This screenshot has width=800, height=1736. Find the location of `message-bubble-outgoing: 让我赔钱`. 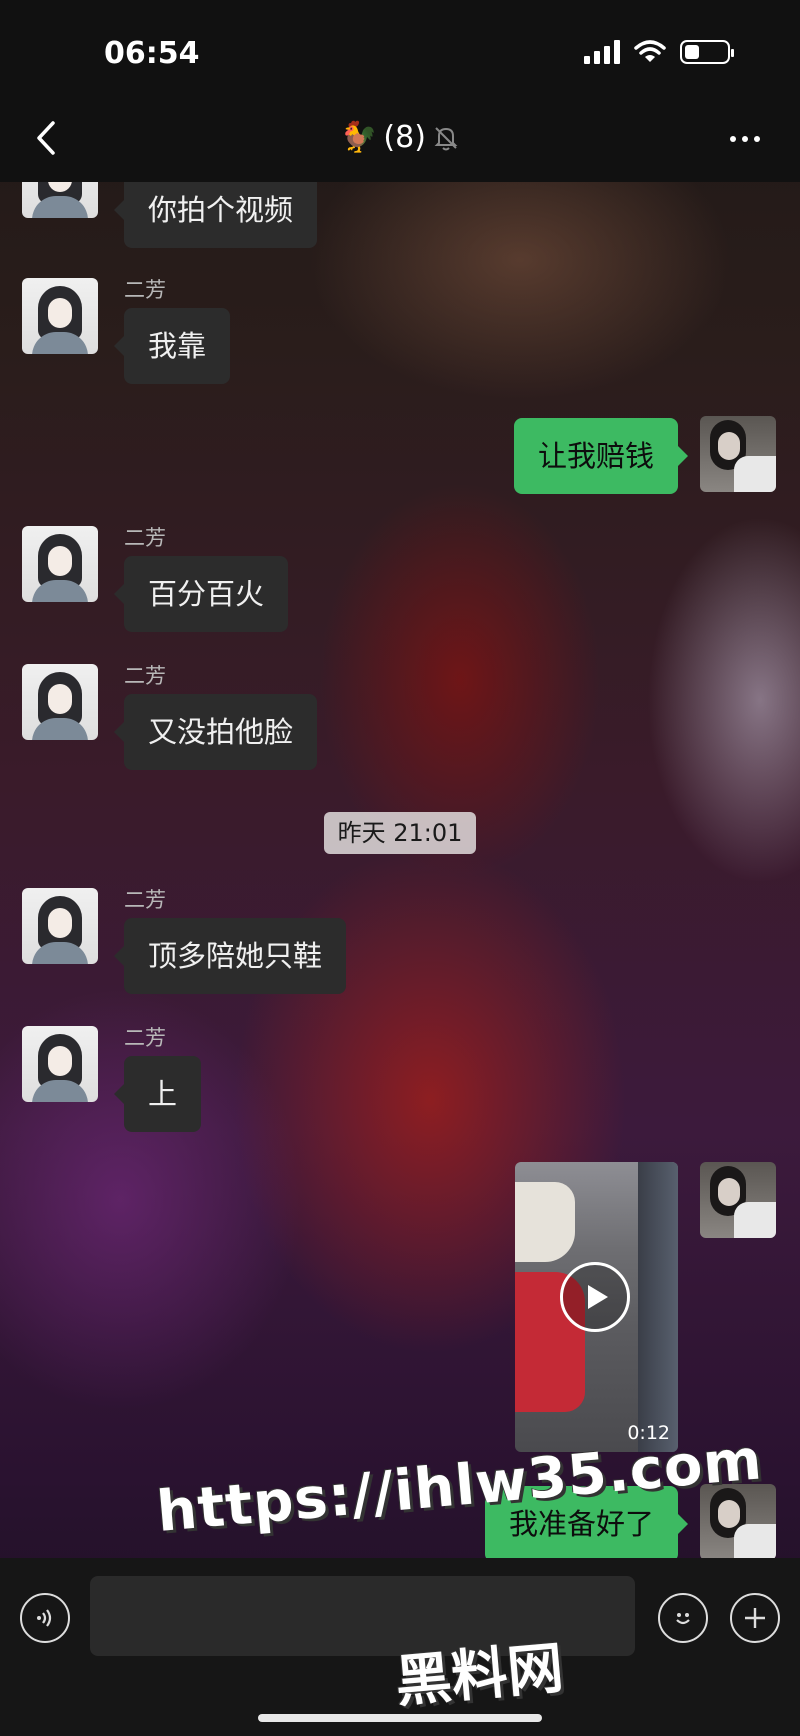

message-bubble-outgoing: 让我赔钱 is located at coordinates (601, 456).